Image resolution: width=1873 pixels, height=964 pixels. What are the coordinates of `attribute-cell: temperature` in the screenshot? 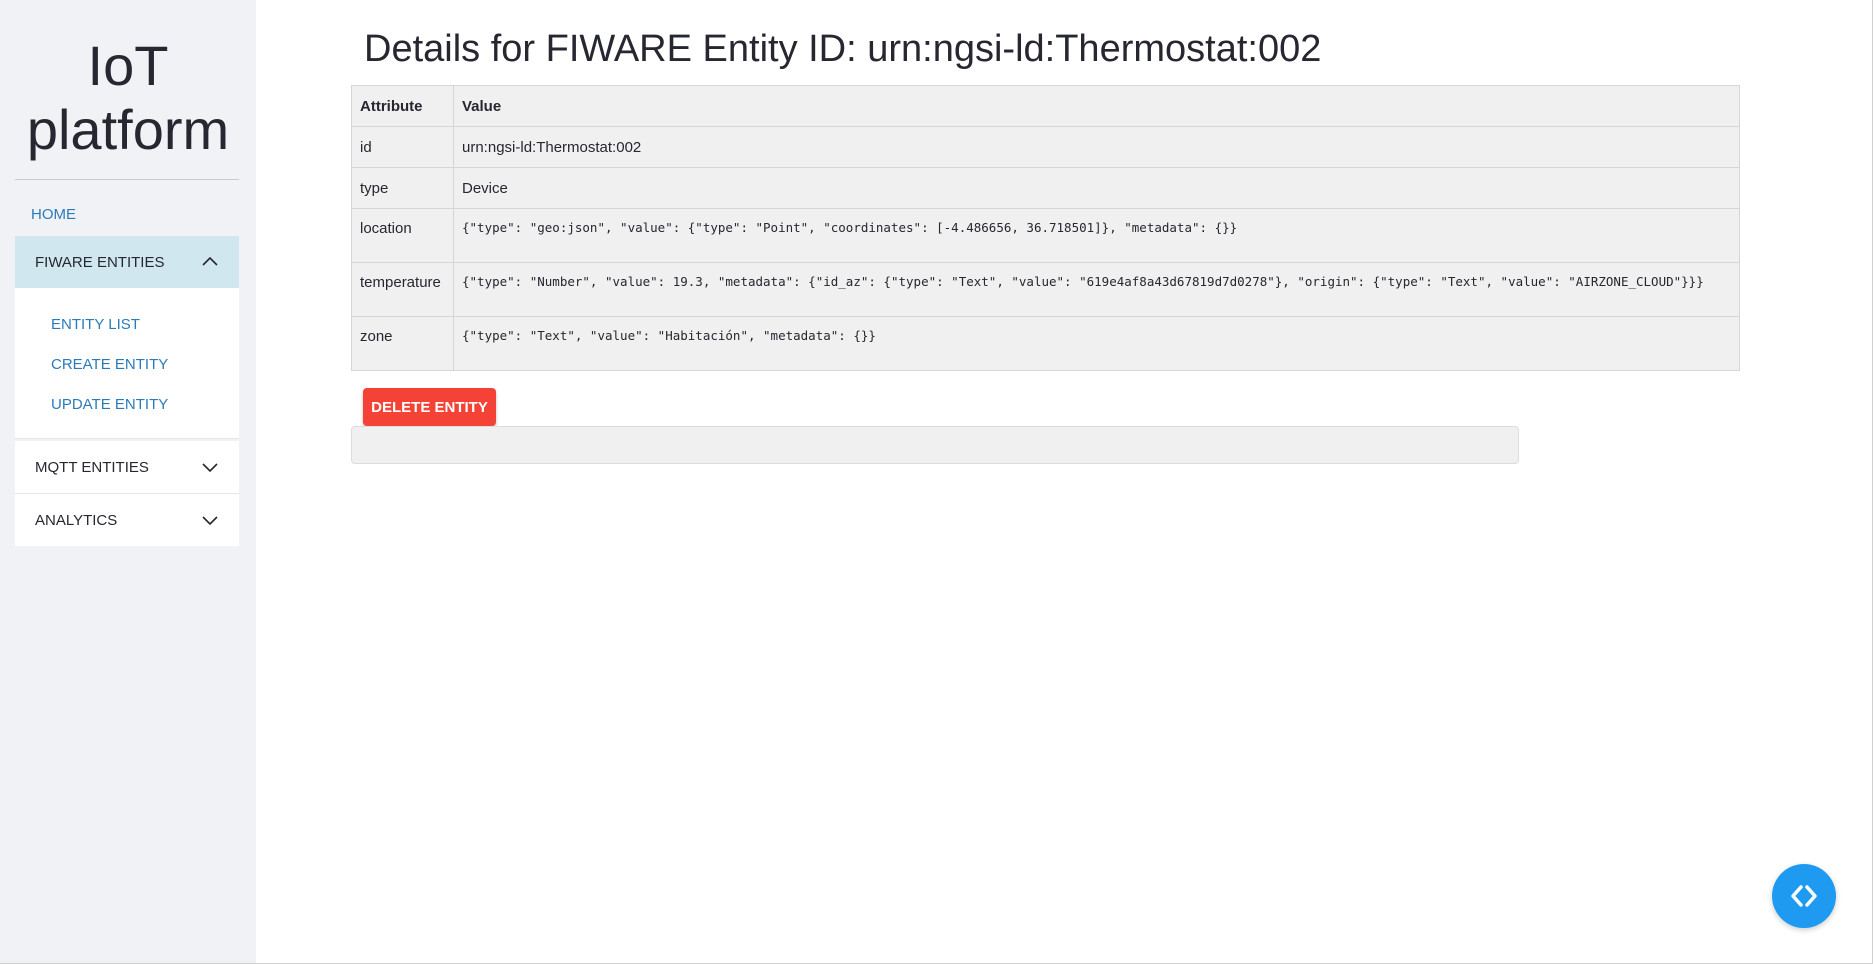 It's located at (402, 289).